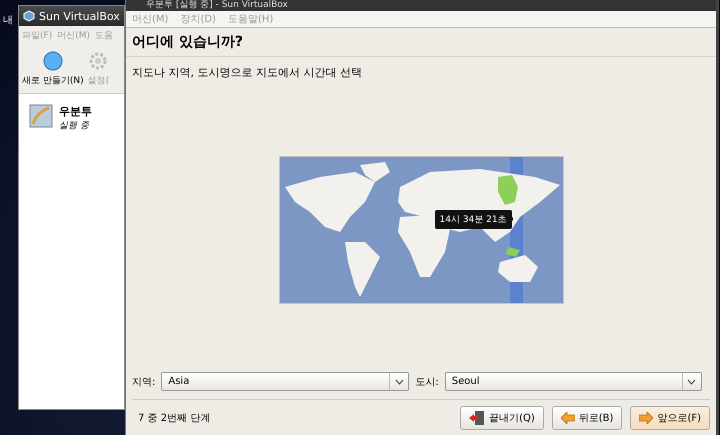 This screenshot has width=720, height=435. I want to click on sphere-icon, so click(52, 61).